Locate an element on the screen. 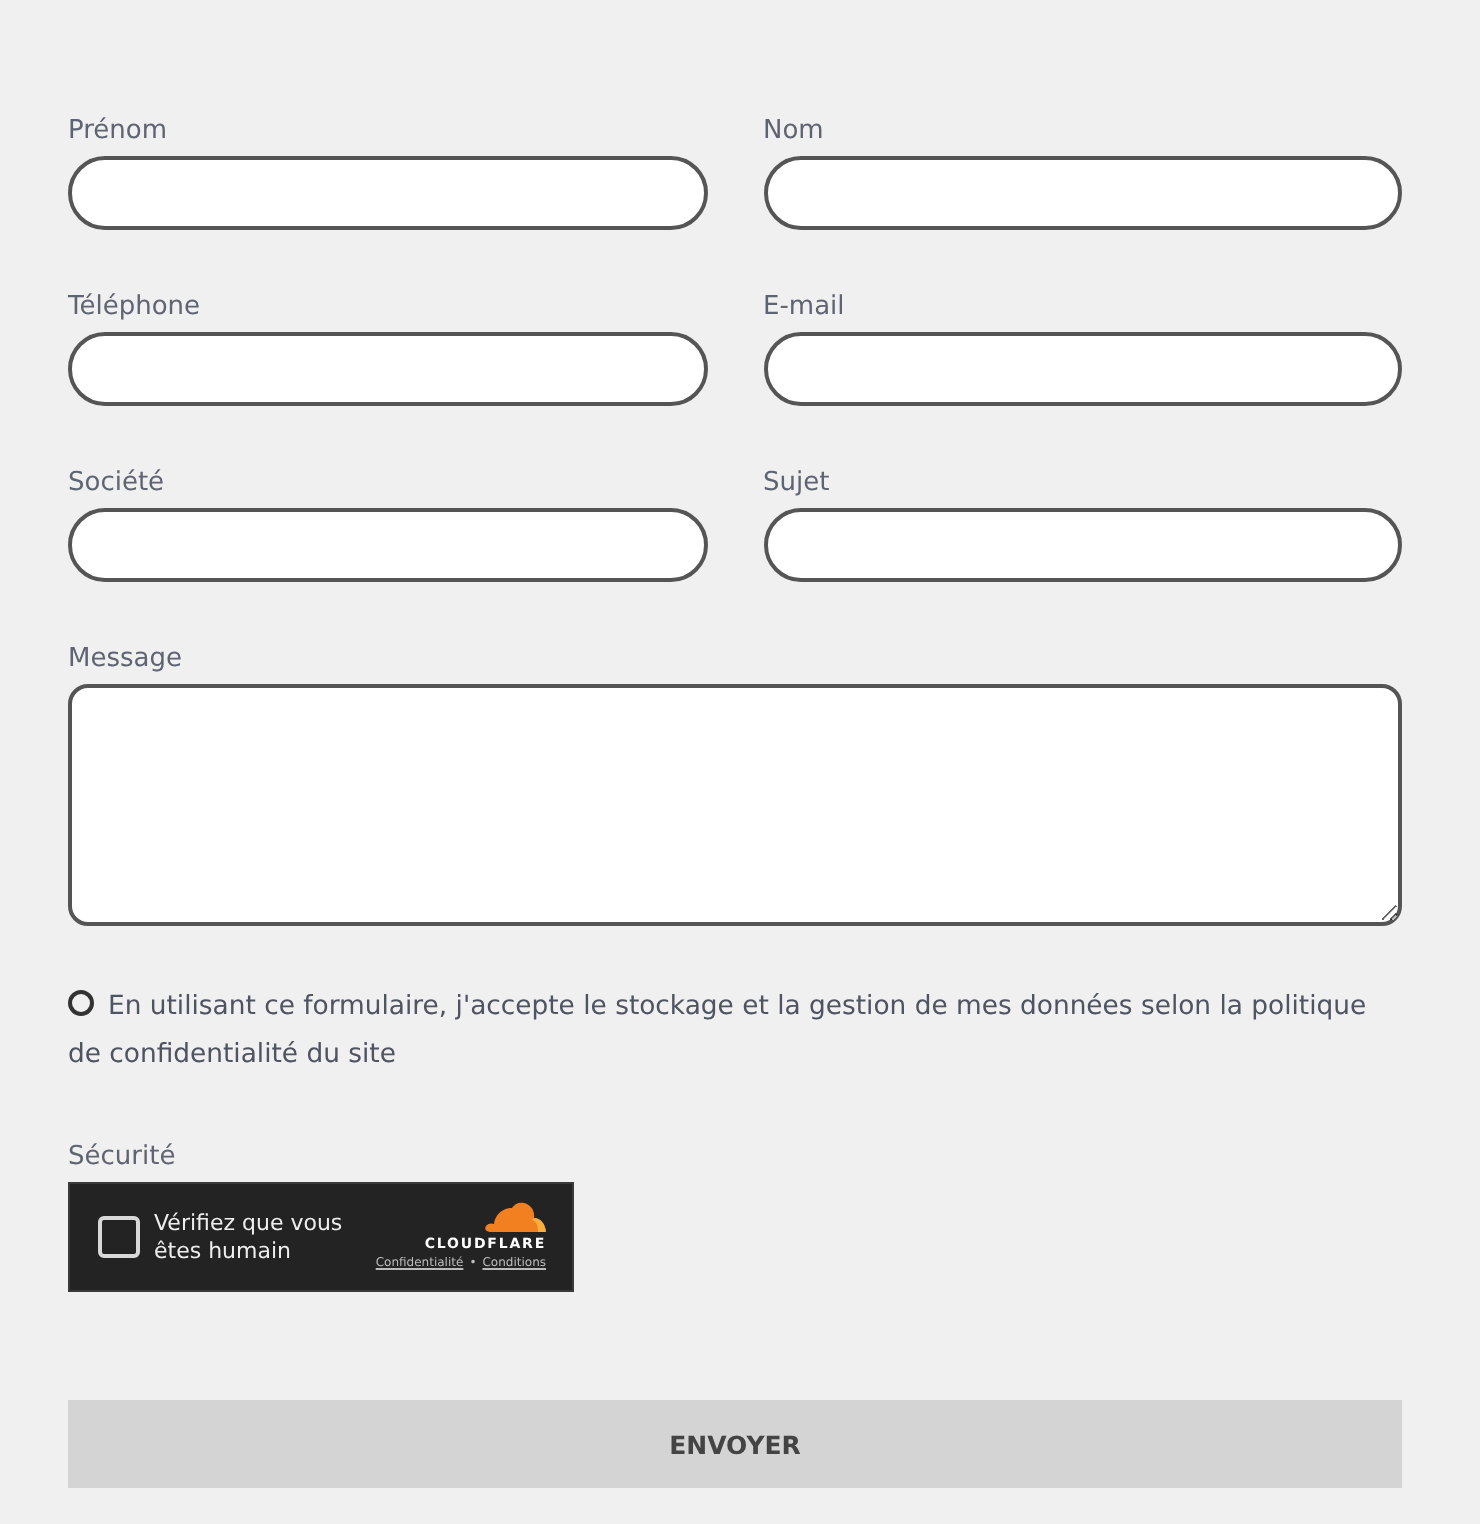  field-label: Nom is located at coordinates (794, 132).